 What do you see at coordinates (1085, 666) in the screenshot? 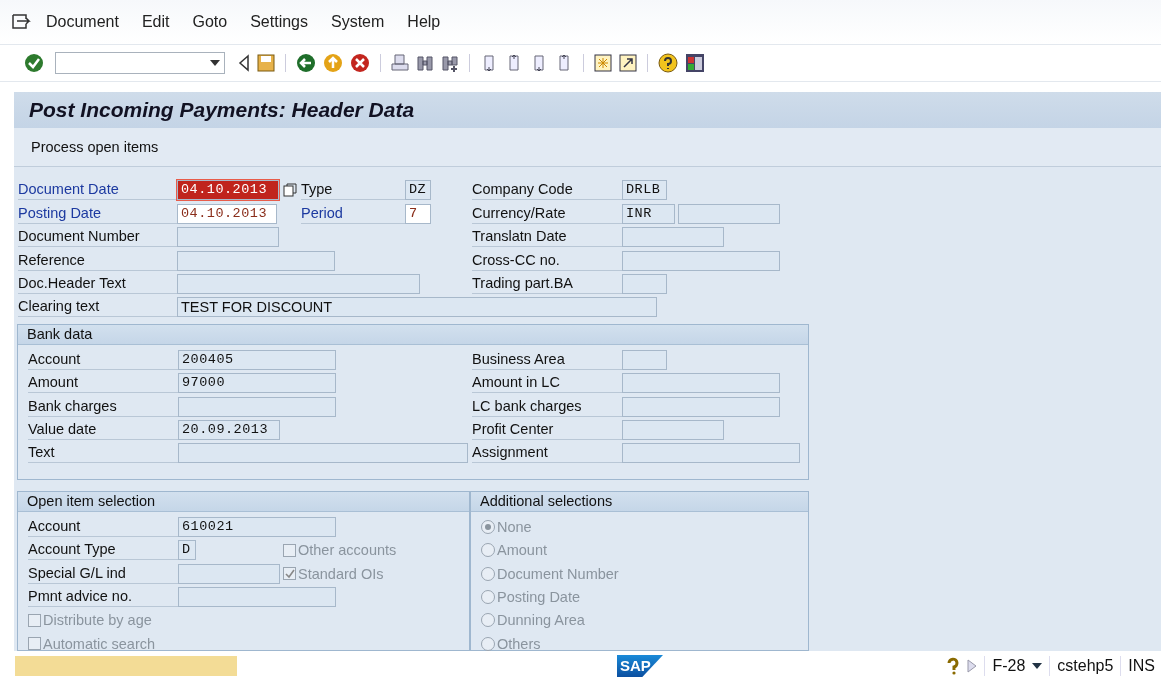
I see `server-name: cstehp5` at bounding box center [1085, 666].